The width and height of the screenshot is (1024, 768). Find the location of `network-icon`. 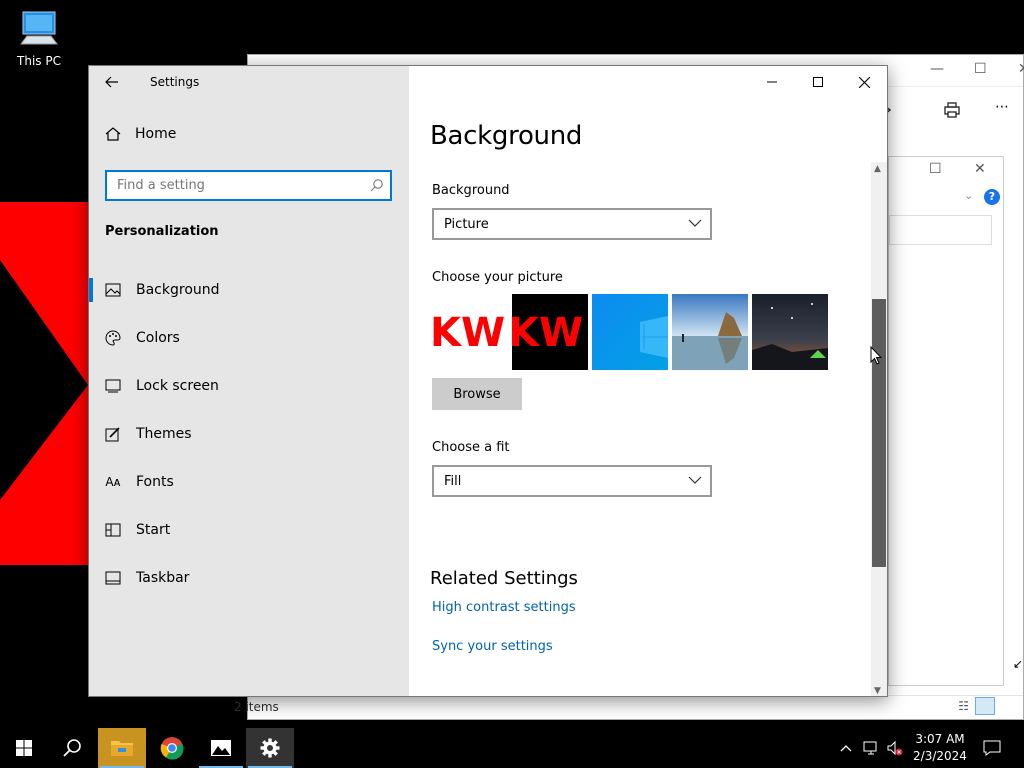

network-icon is located at coordinates (870, 748).